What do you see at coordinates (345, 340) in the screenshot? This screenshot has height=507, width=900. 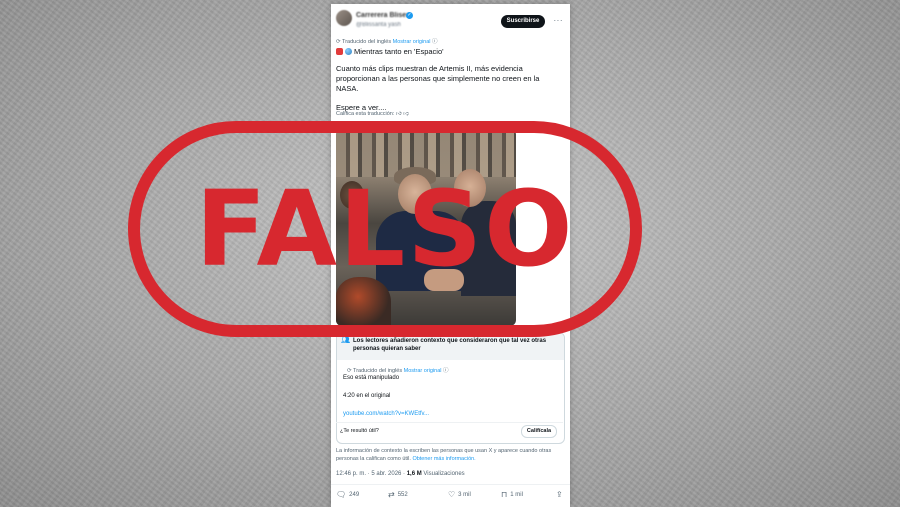 I see `people-icon: 👥︎` at bounding box center [345, 340].